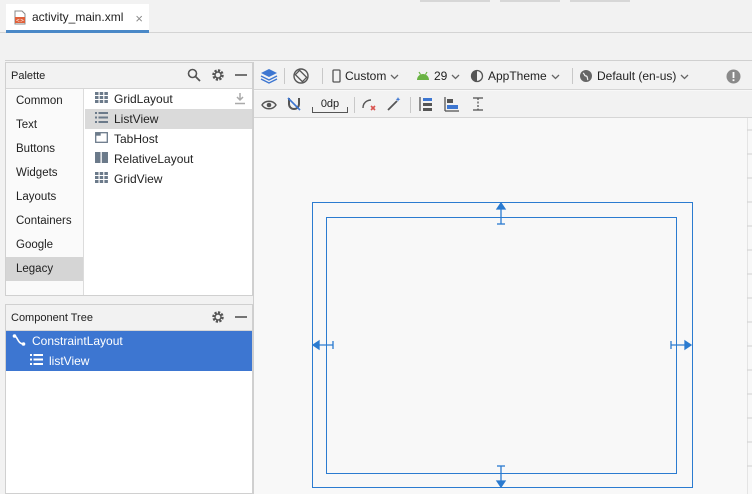 This screenshot has height=494, width=752. What do you see at coordinates (69, 361) in the screenshot?
I see `tree-node-label: listView` at bounding box center [69, 361].